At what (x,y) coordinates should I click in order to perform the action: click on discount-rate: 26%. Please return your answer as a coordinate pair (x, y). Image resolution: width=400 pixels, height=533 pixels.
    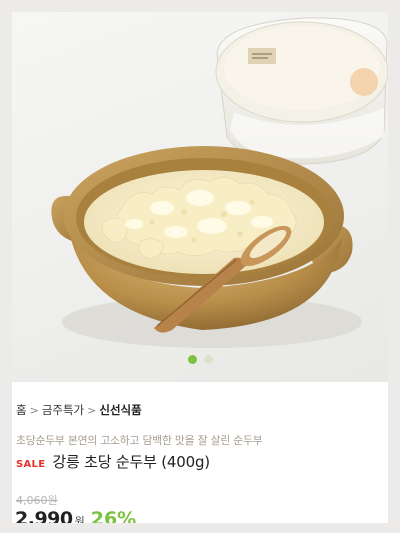
    Looking at the image, I should click on (113, 515).